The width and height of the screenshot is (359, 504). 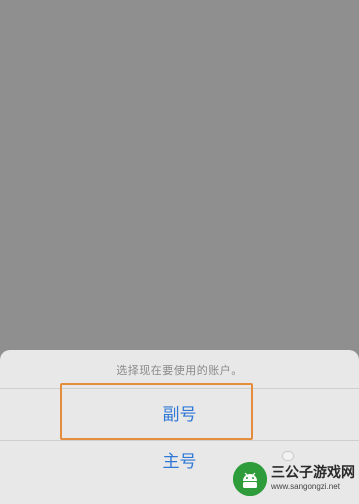 What do you see at coordinates (250, 479) in the screenshot?
I see `android-logo-icon` at bounding box center [250, 479].